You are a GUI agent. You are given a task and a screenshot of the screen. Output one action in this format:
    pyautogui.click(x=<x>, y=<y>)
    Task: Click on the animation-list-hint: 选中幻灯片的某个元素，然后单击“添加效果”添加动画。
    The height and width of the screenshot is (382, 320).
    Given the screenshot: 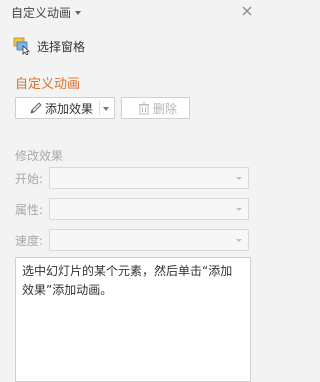 What is the action you would take?
    pyautogui.click(x=127, y=280)
    